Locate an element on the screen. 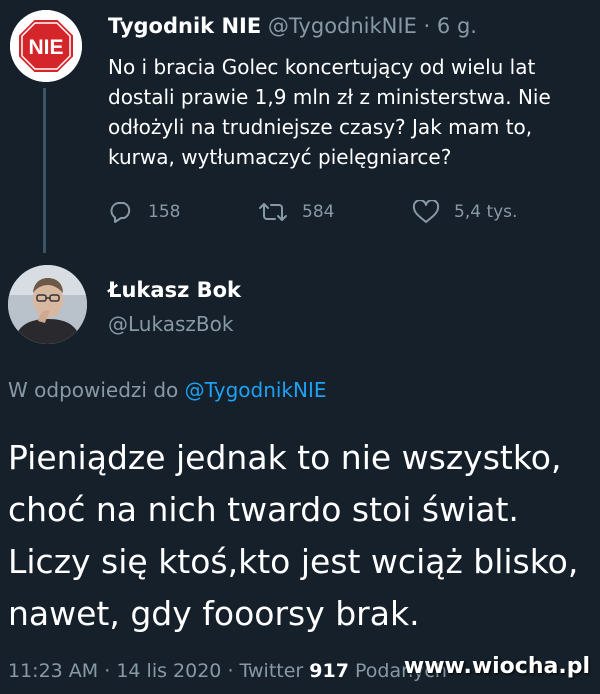 Image resolution: width=600 pixels, height=694 pixels. reply-prefix: W odpowiedzi do is located at coordinates (93, 390).